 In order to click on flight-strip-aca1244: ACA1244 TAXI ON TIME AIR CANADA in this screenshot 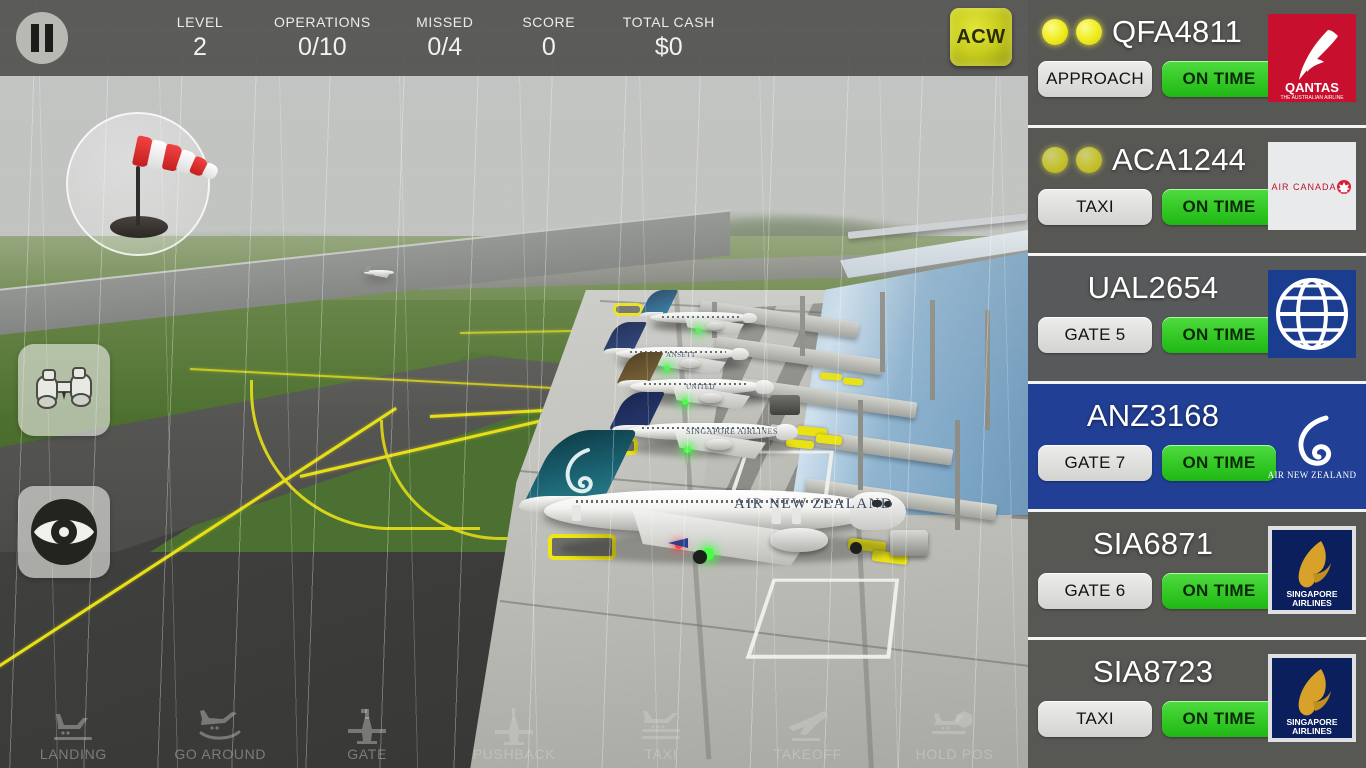, I will do `click(1197, 192)`.